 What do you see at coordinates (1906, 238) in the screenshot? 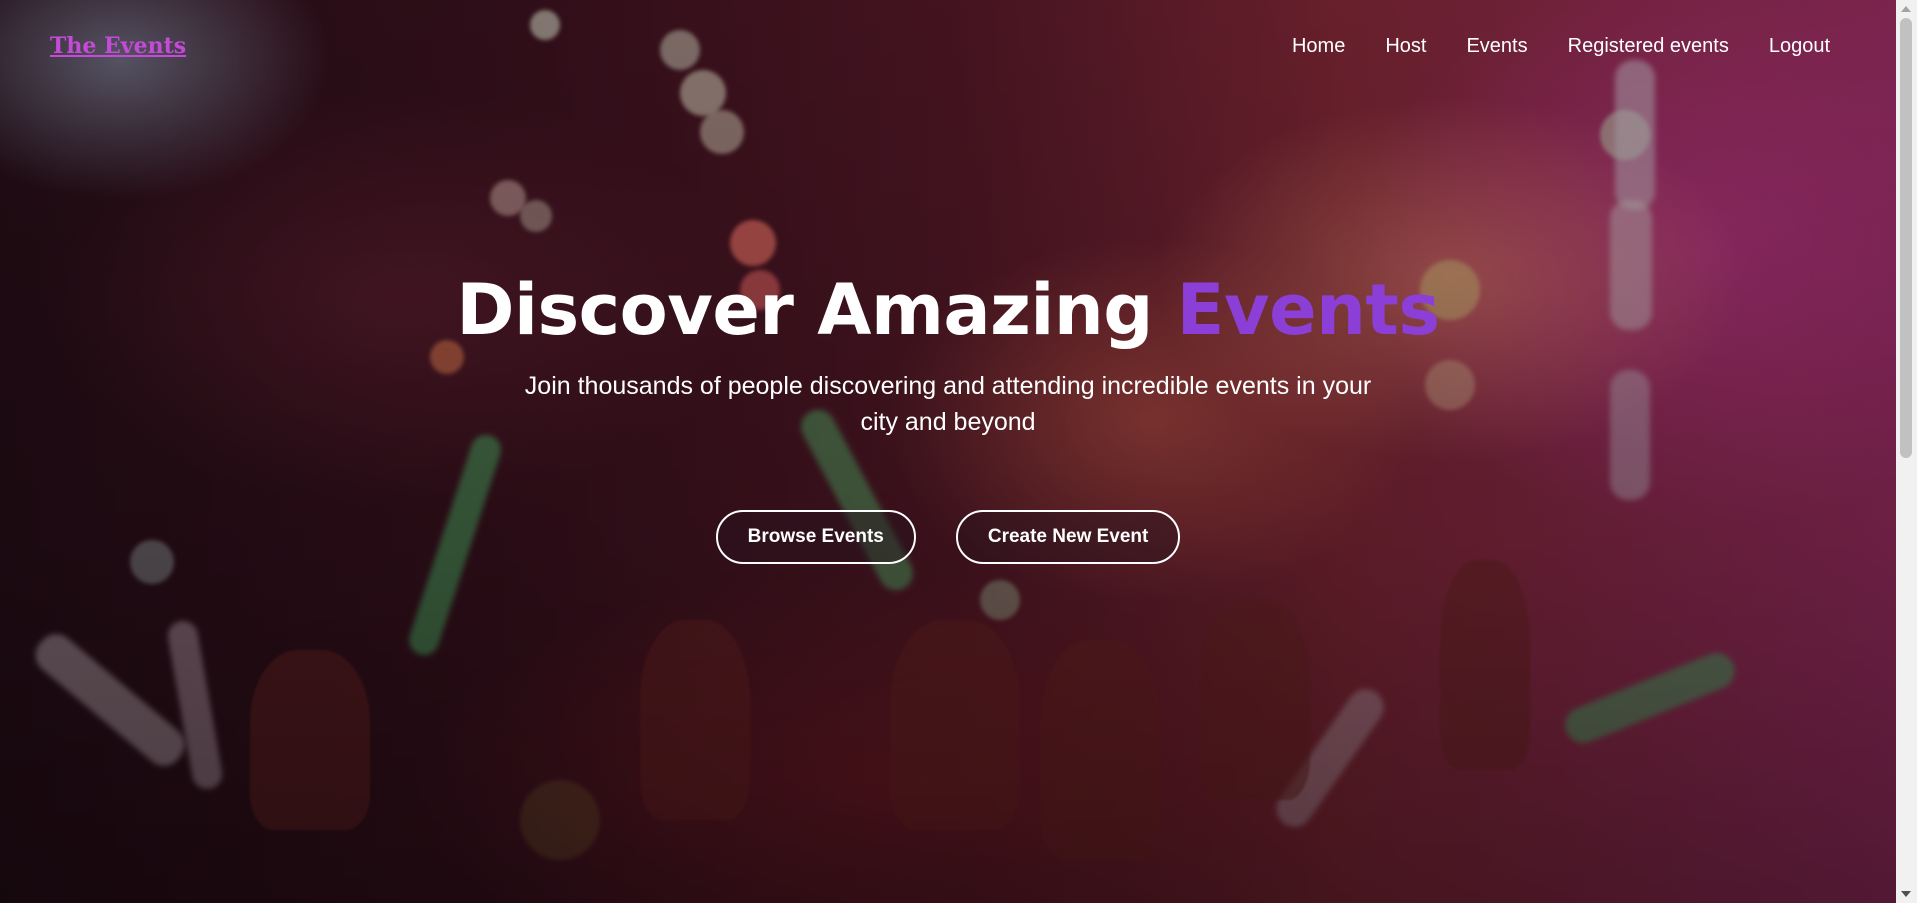
I see `scrollbar-thumb` at bounding box center [1906, 238].